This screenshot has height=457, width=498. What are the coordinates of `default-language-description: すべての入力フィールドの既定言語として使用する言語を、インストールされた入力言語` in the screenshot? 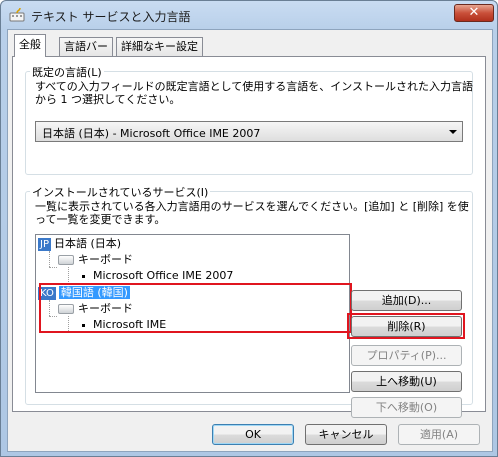 It's located at (254, 86).